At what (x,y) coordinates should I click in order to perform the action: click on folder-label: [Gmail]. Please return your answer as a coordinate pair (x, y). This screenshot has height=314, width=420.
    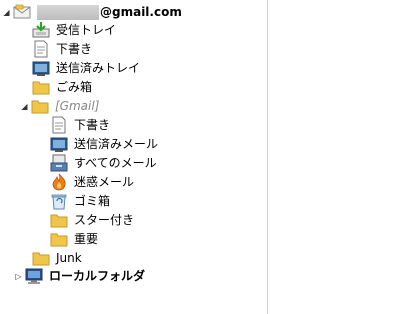
    Looking at the image, I should click on (77, 106).